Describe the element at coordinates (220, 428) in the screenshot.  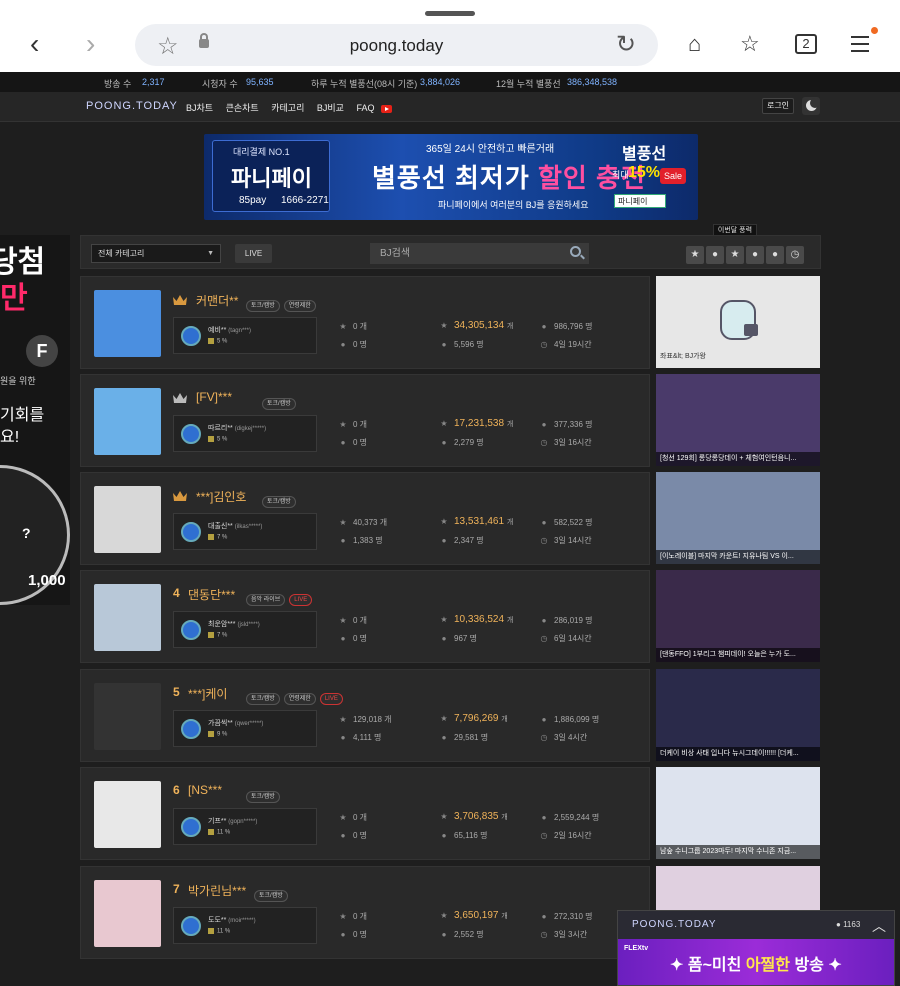
I see `fan-nick: 따르리**` at that location.